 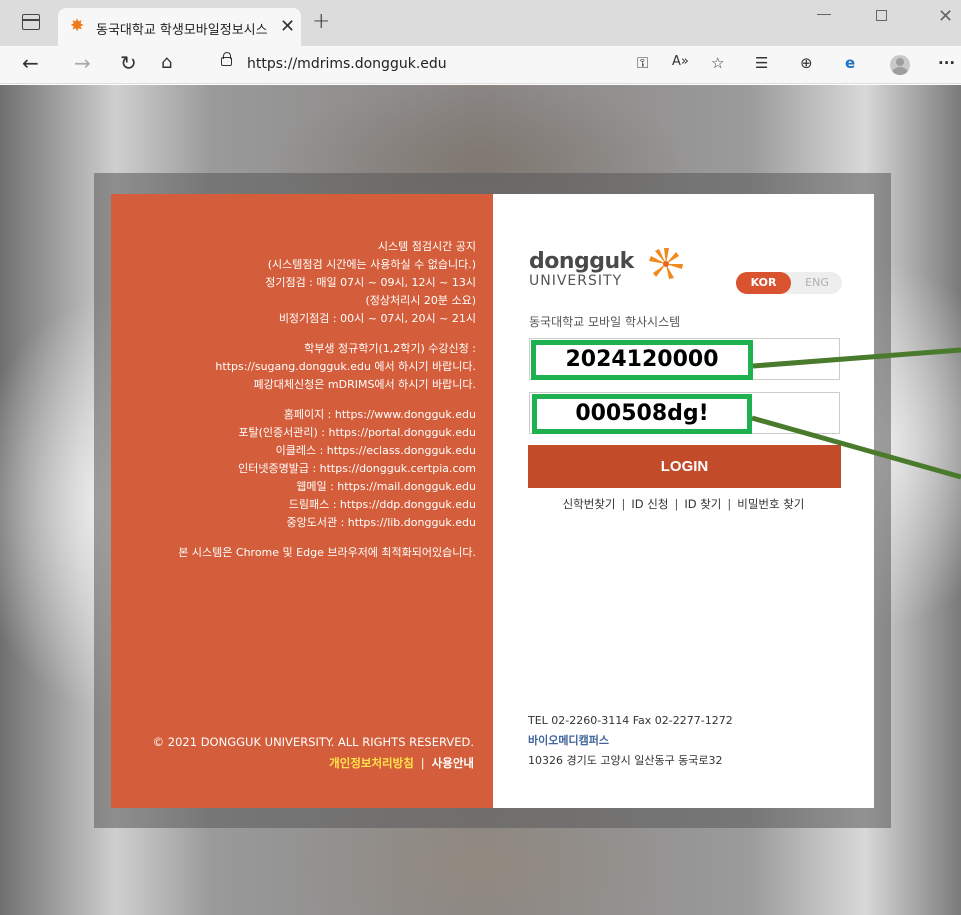 I want to click on privacy-policy-link: 개인정보처리방침, so click(x=371, y=763).